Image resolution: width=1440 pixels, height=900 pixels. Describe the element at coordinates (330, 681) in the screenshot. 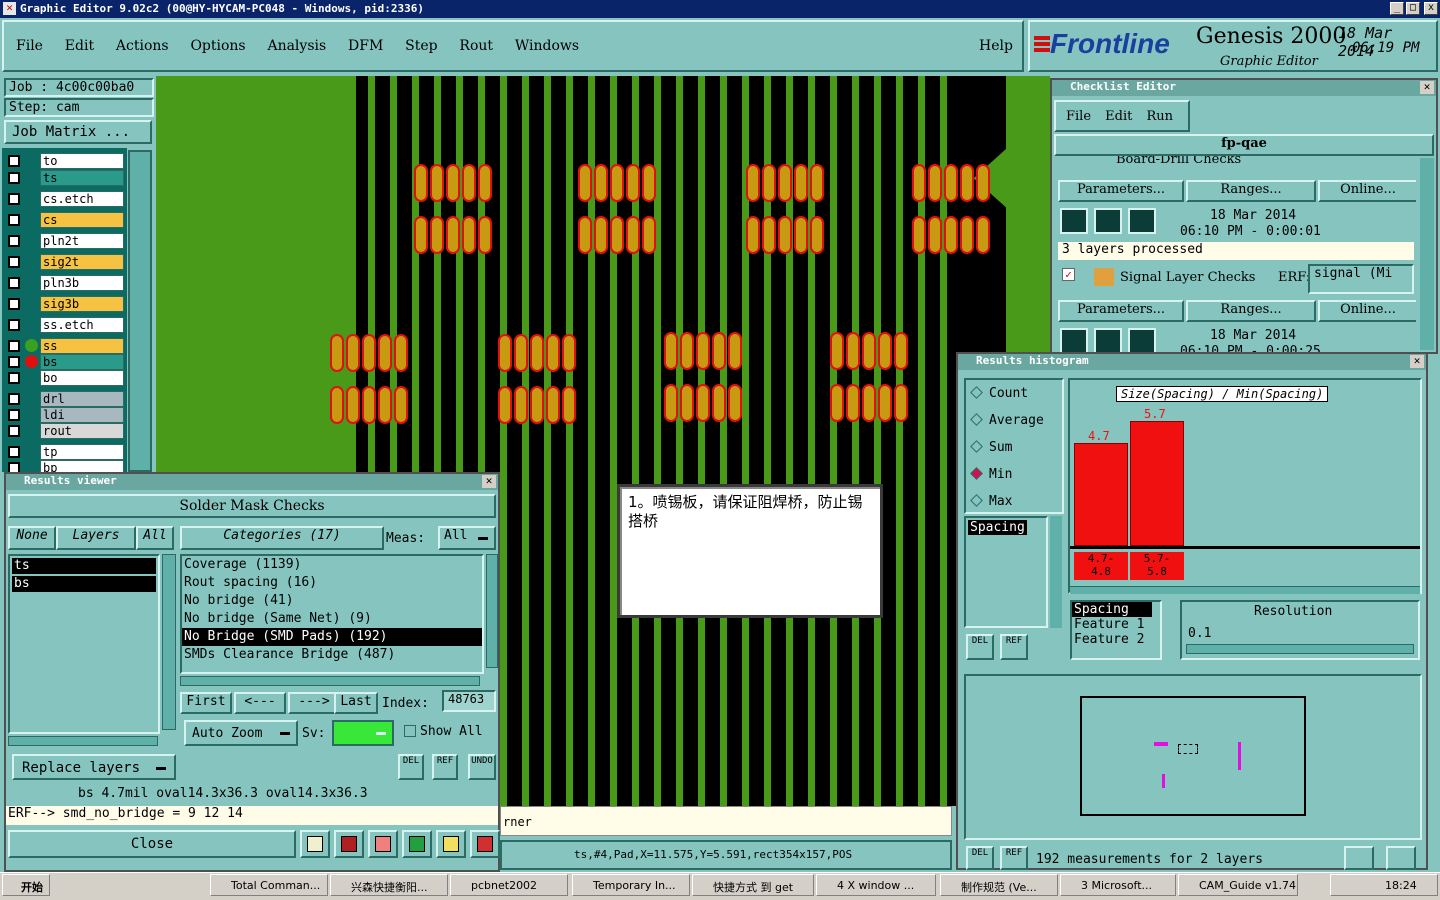

I see `category-hscroll` at that location.